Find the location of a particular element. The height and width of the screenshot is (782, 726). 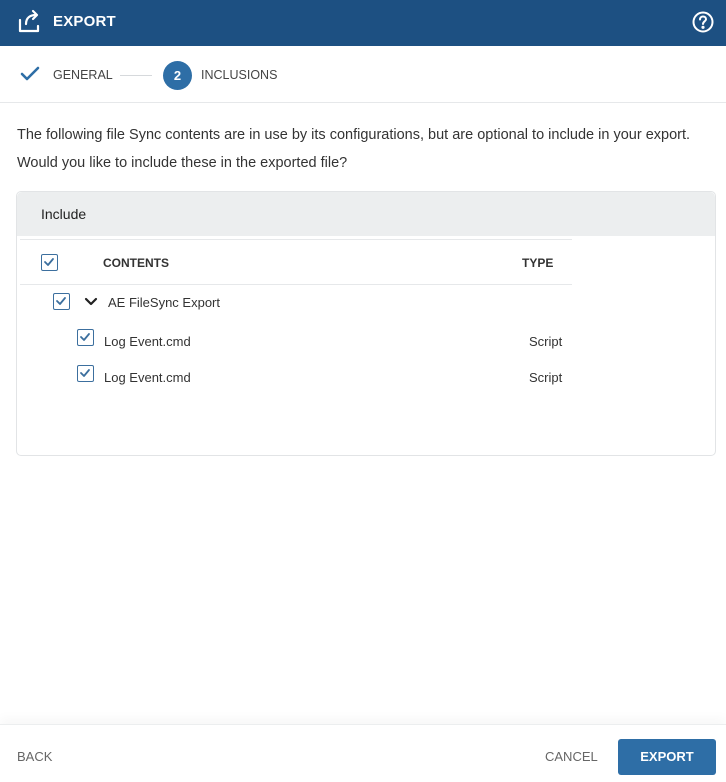

help-circle-icon is located at coordinates (703, 22).